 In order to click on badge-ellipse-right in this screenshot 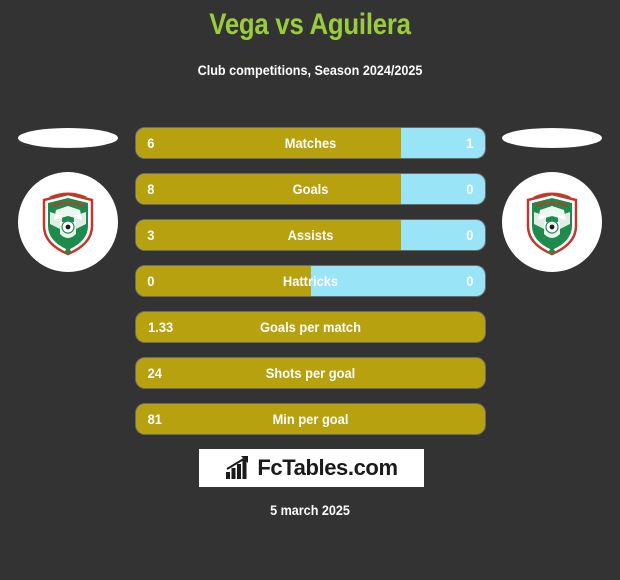, I will do `click(552, 138)`.